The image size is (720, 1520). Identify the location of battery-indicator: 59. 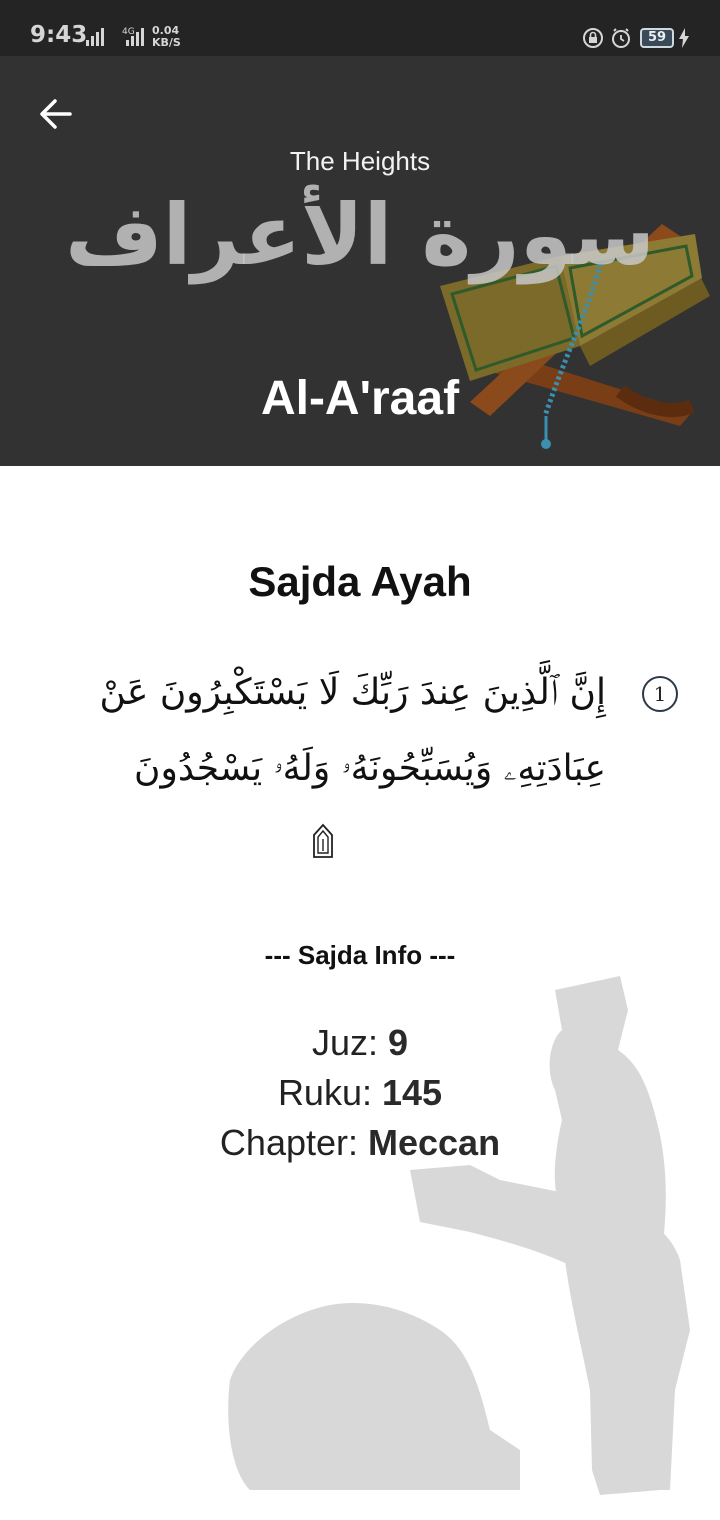
(657, 38).